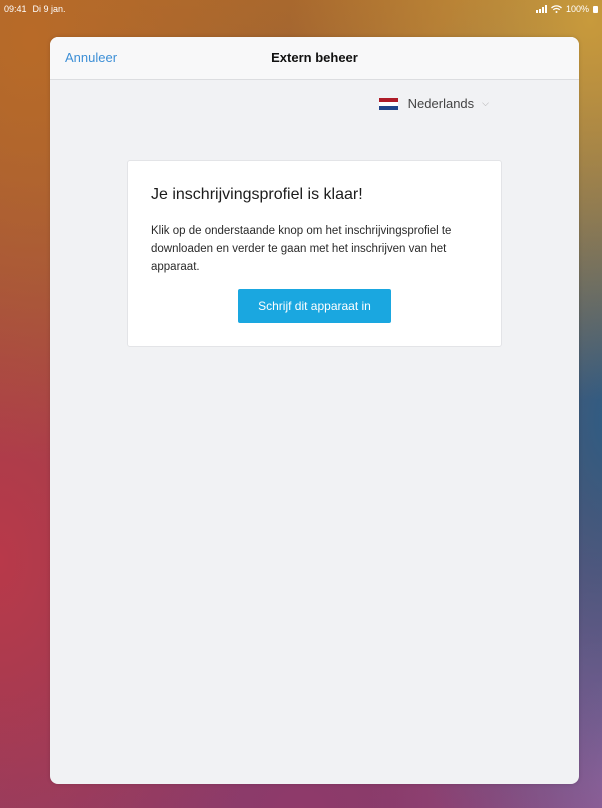  Describe the element at coordinates (388, 103) in the screenshot. I see `netherlands-flag-icon` at that location.